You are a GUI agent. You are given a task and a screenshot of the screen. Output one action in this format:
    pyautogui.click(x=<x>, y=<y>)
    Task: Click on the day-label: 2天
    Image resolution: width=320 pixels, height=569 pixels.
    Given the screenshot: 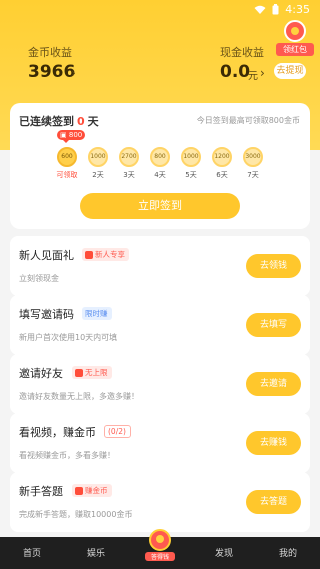 What is the action you would take?
    pyautogui.click(x=98, y=175)
    